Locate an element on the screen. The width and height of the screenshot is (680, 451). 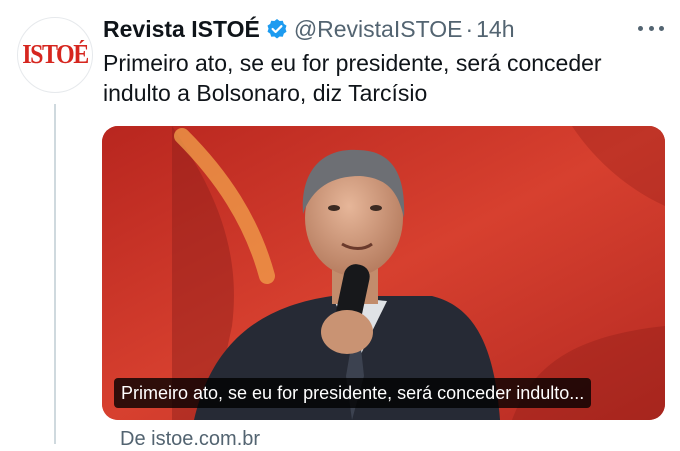
istoe-logo: ISTOÉ is located at coordinates (55, 55).